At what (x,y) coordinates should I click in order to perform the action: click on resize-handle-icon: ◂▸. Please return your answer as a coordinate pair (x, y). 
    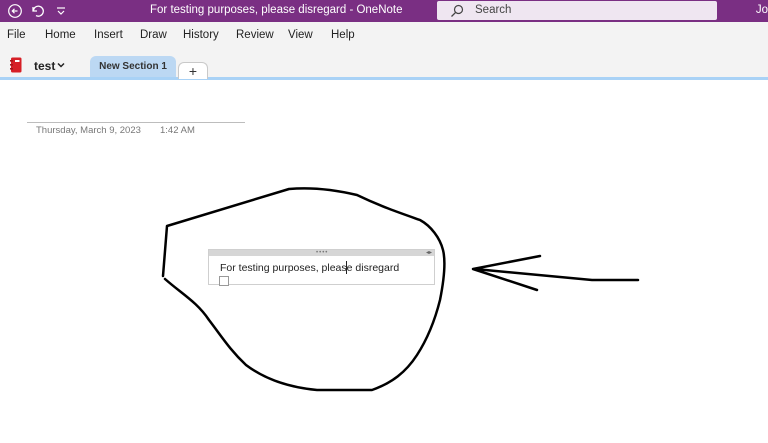
    Looking at the image, I should click on (429, 252).